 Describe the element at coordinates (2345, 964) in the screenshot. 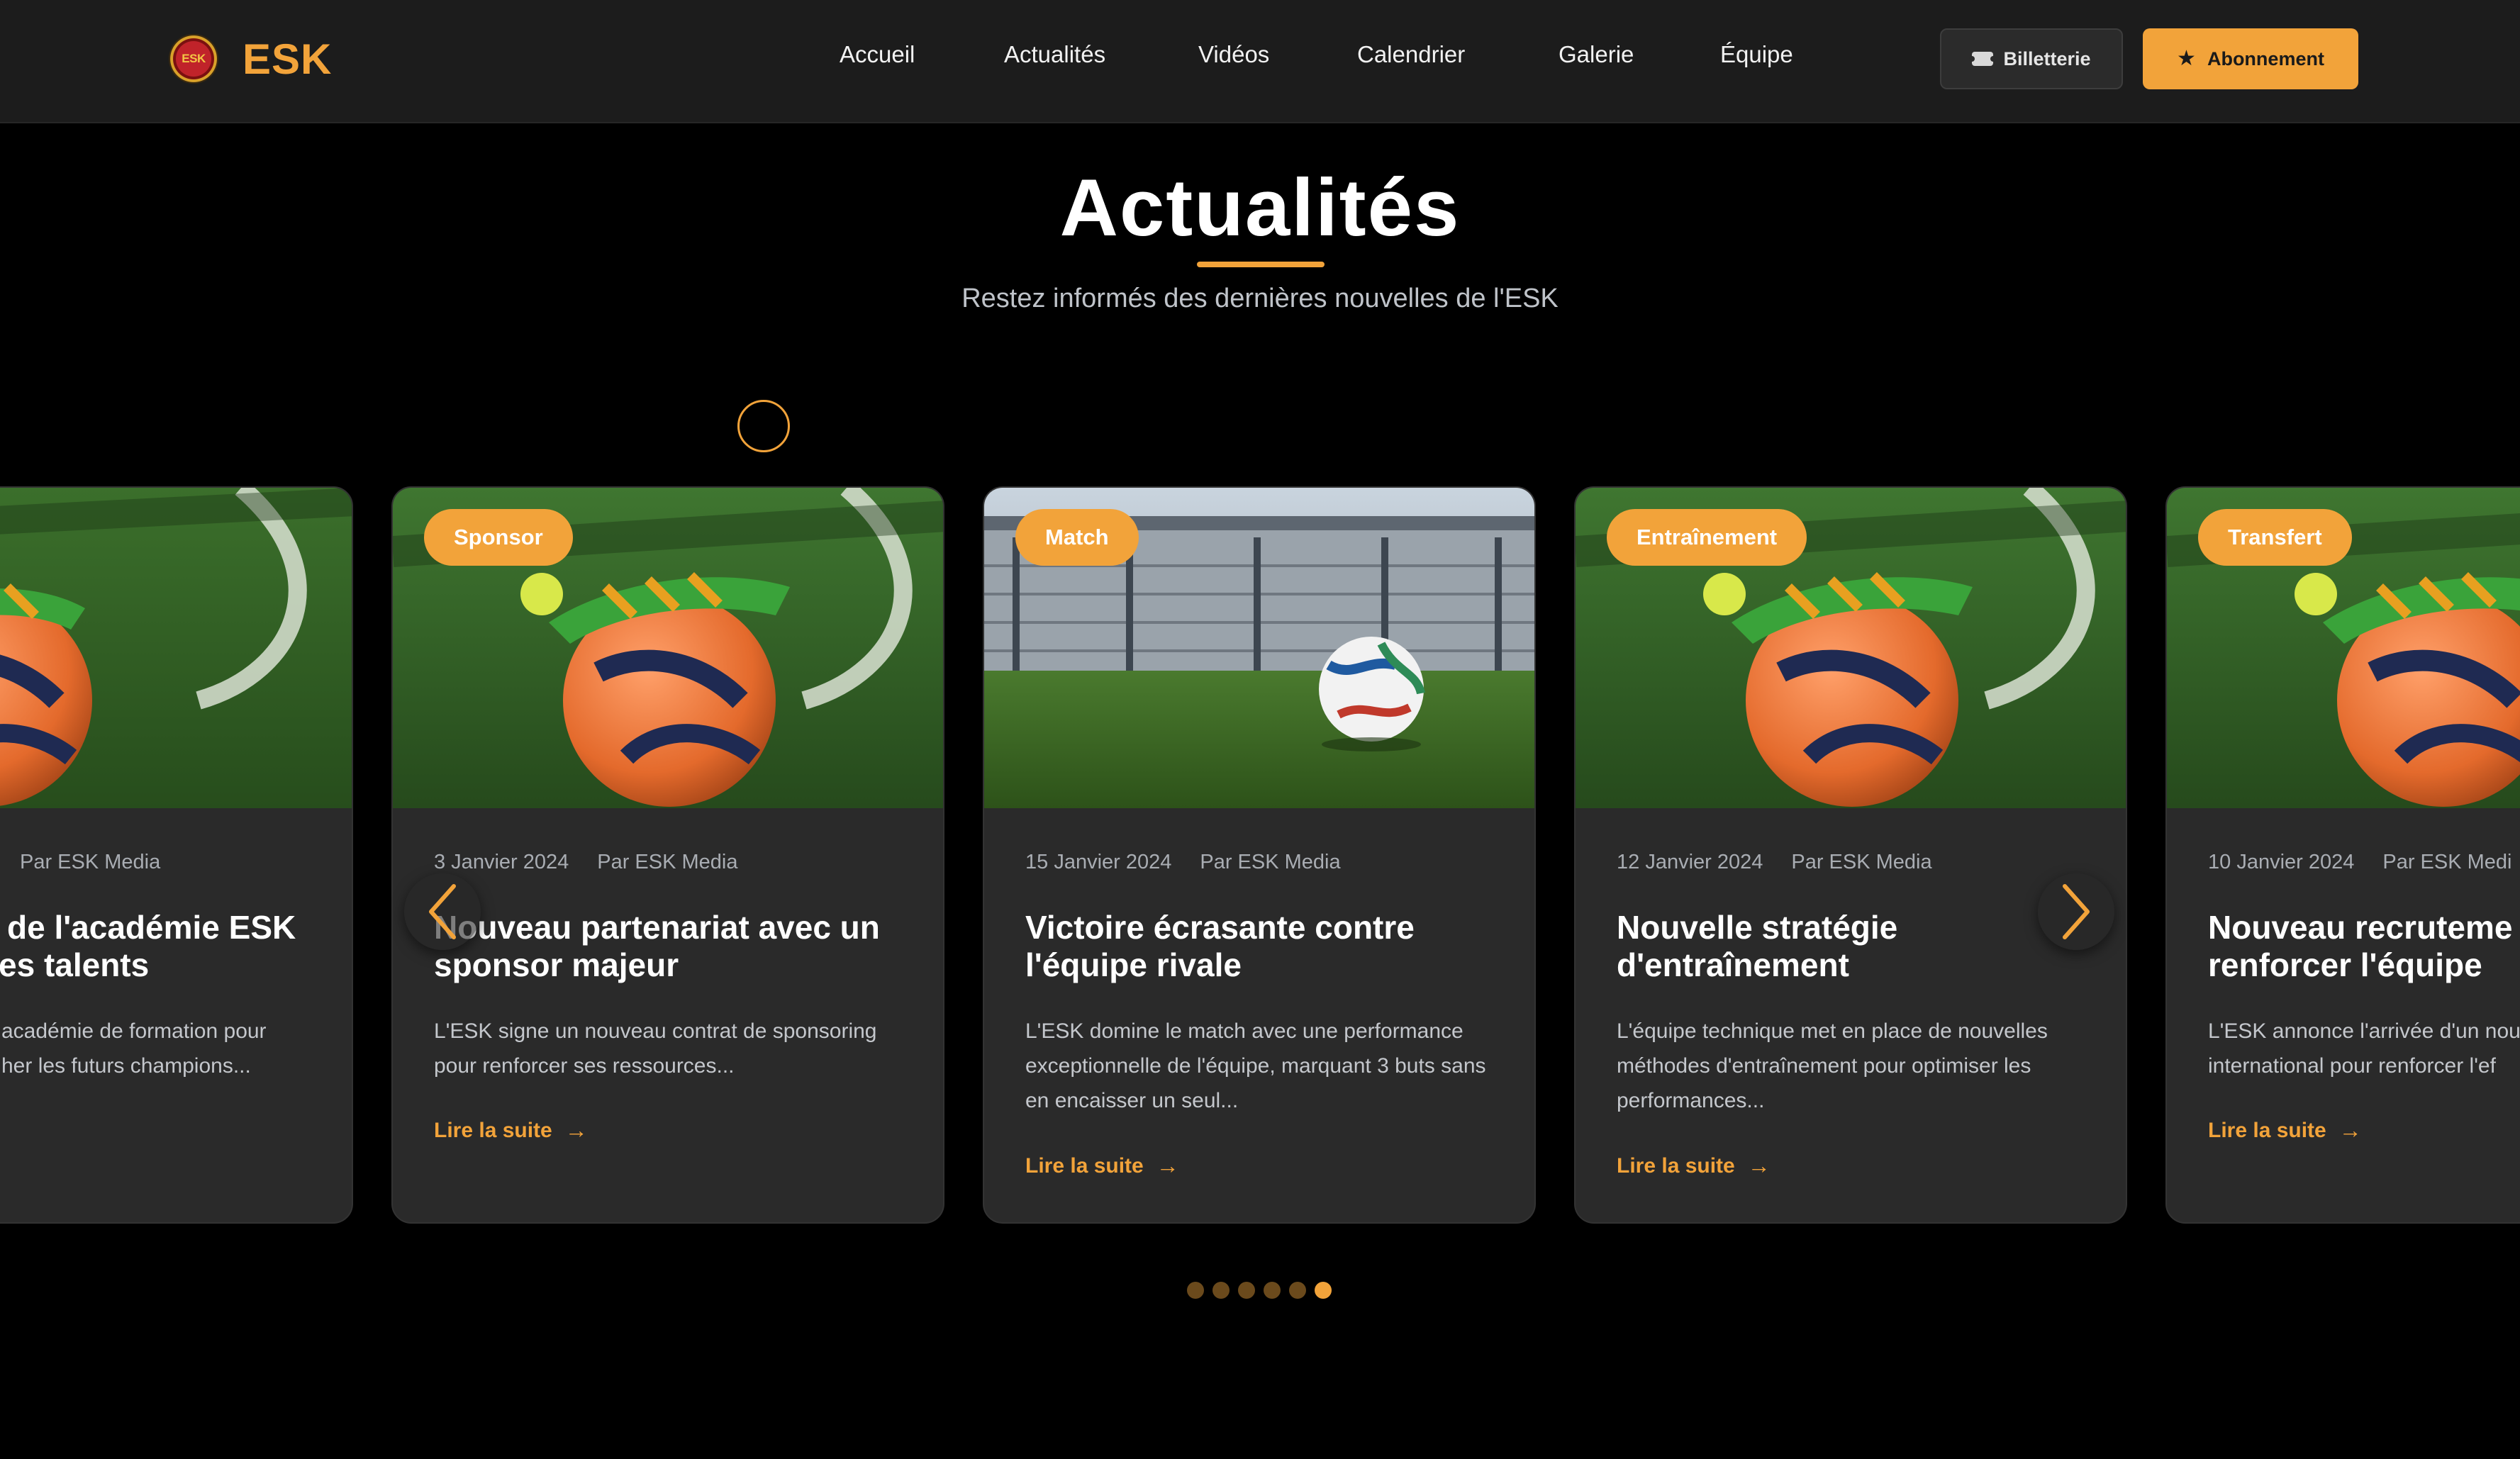

I see `card-title-line: renforcer l'équipe` at that location.